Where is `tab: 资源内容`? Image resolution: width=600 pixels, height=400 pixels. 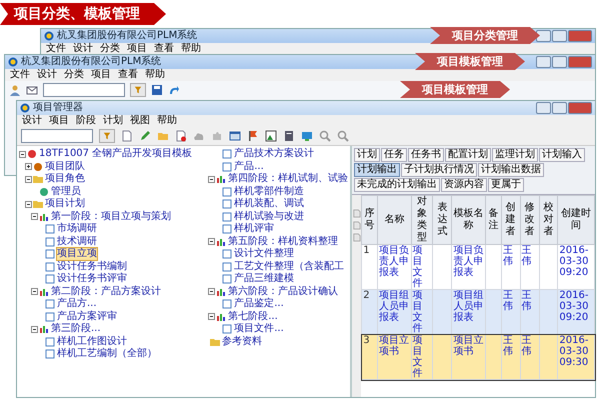
tab: 资源内容 is located at coordinates (464, 185).